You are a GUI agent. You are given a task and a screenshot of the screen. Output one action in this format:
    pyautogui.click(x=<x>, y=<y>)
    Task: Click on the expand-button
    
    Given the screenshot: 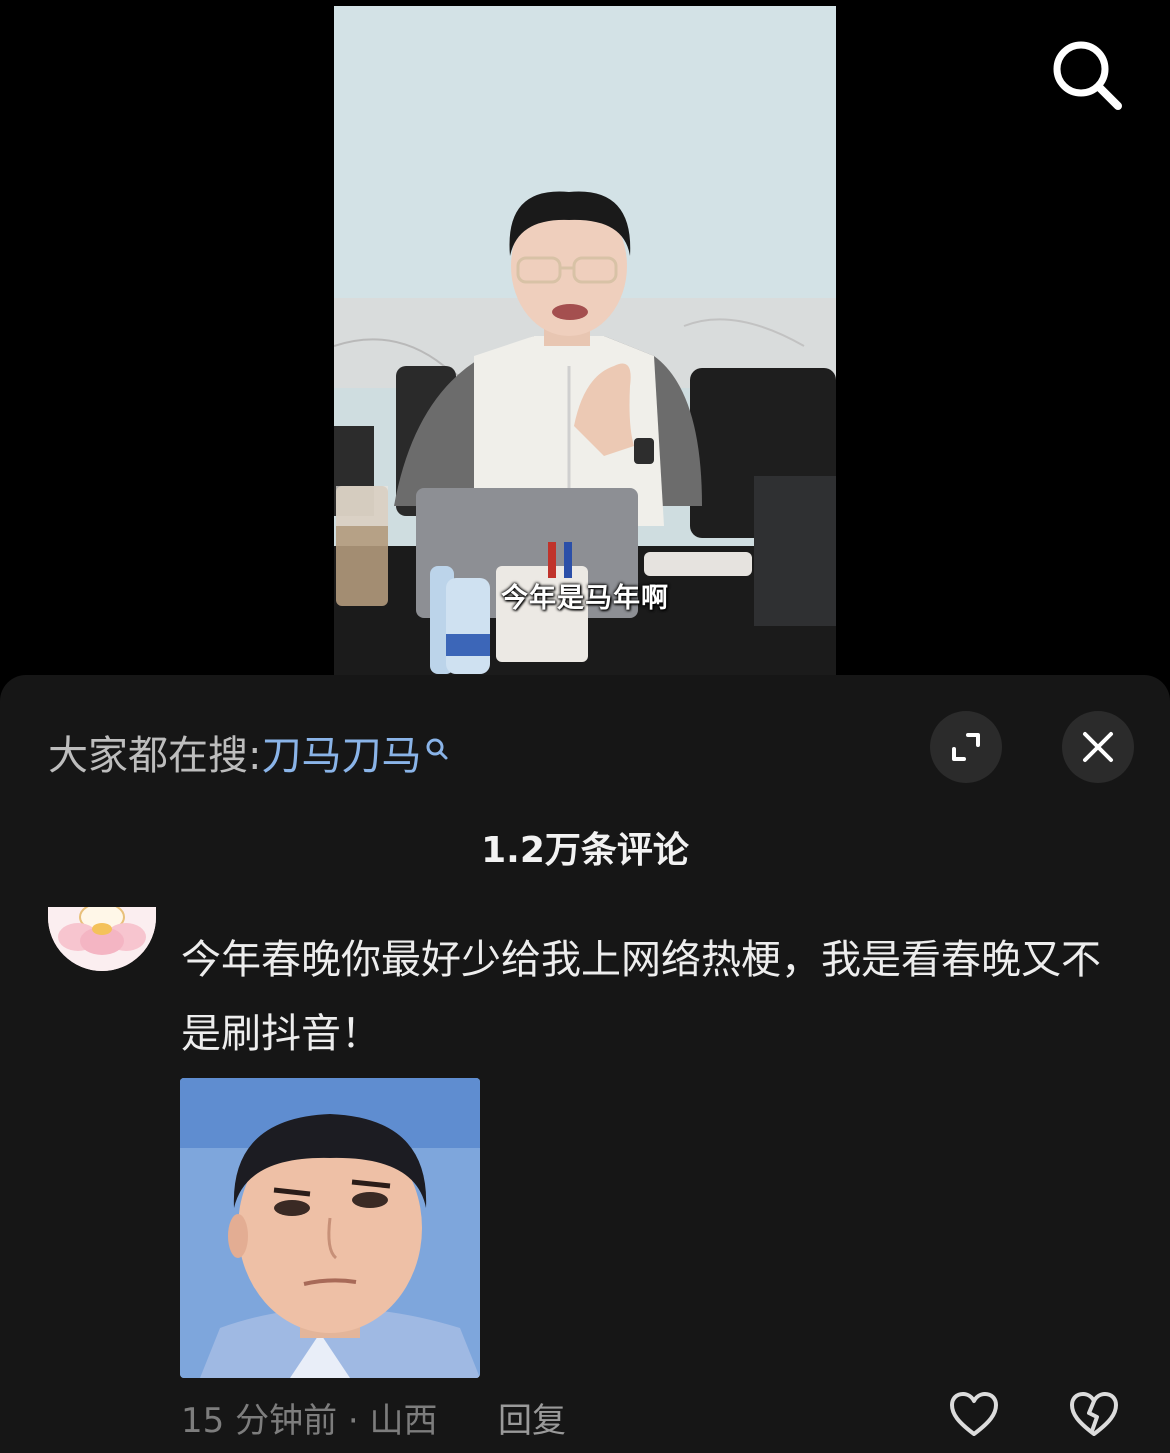 What is the action you would take?
    pyautogui.click(x=966, y=747)
    